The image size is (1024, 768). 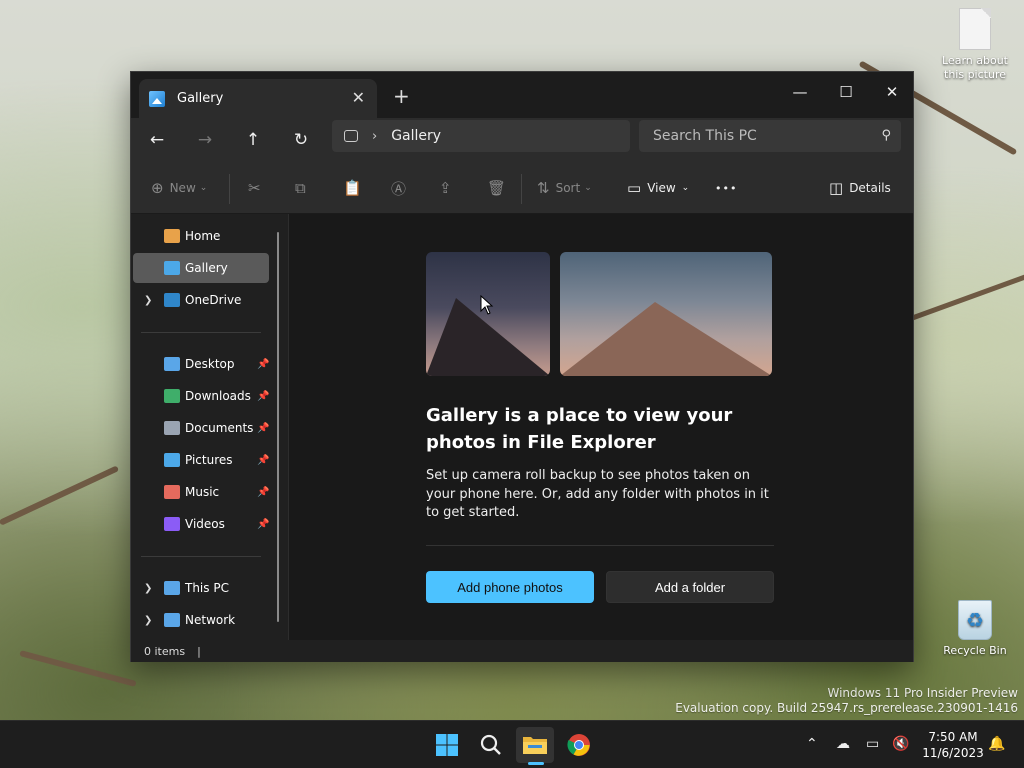 I want to click on sidebar-item-downloads: Downloads 📌, so click(x=201, y=396).